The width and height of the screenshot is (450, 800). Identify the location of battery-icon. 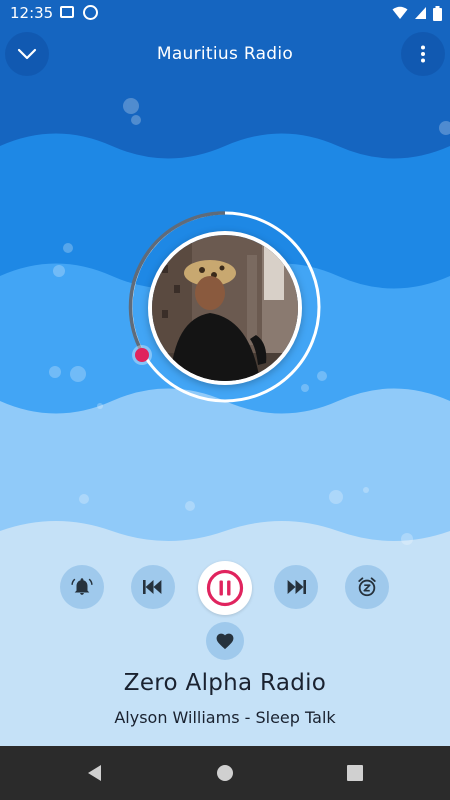
(437, 13).